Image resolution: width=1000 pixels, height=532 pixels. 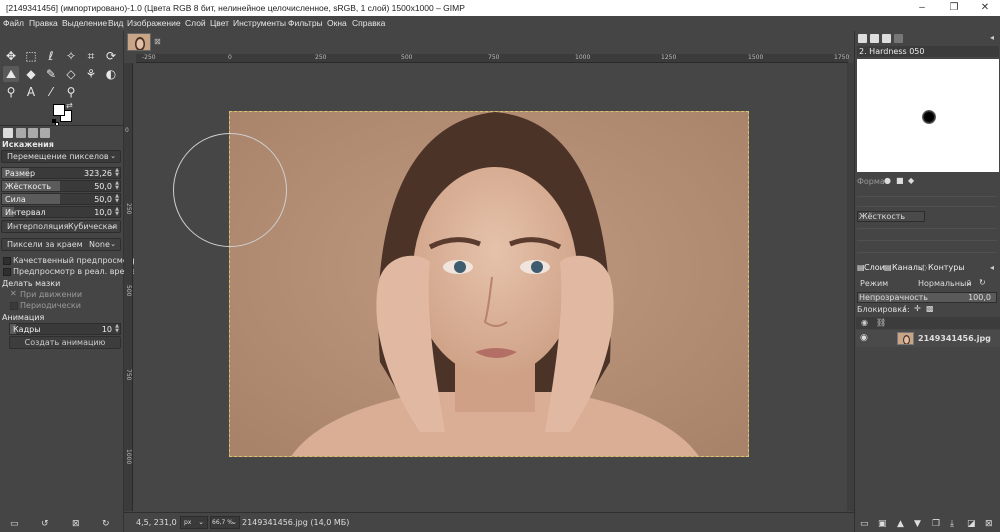 I want to click on clone-tool-icon: ⚘, so click(x=91, y=74).